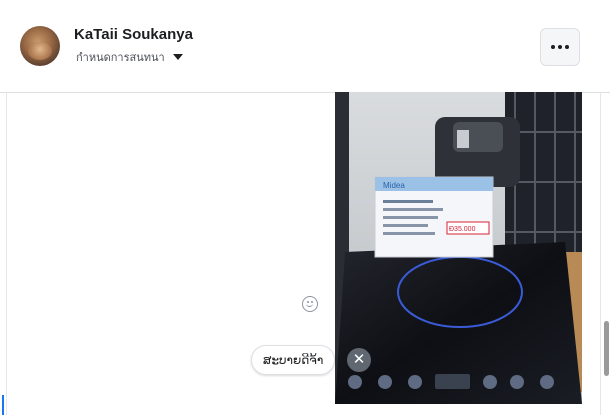 Image resolution: width=610 pixels, height=415 pixels. Describe the element at coordinates (553, 47) in the screenshot. I see `more-icon` at that location.